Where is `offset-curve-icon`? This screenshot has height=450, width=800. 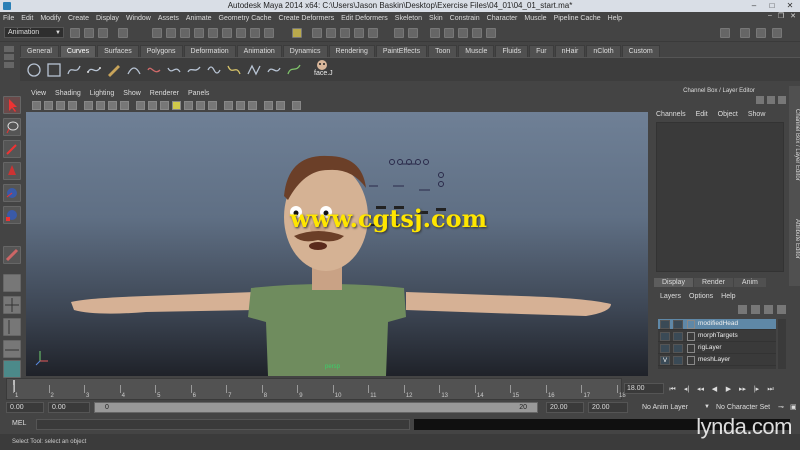
offset-curve-icon is located at coordinates (234, 70).